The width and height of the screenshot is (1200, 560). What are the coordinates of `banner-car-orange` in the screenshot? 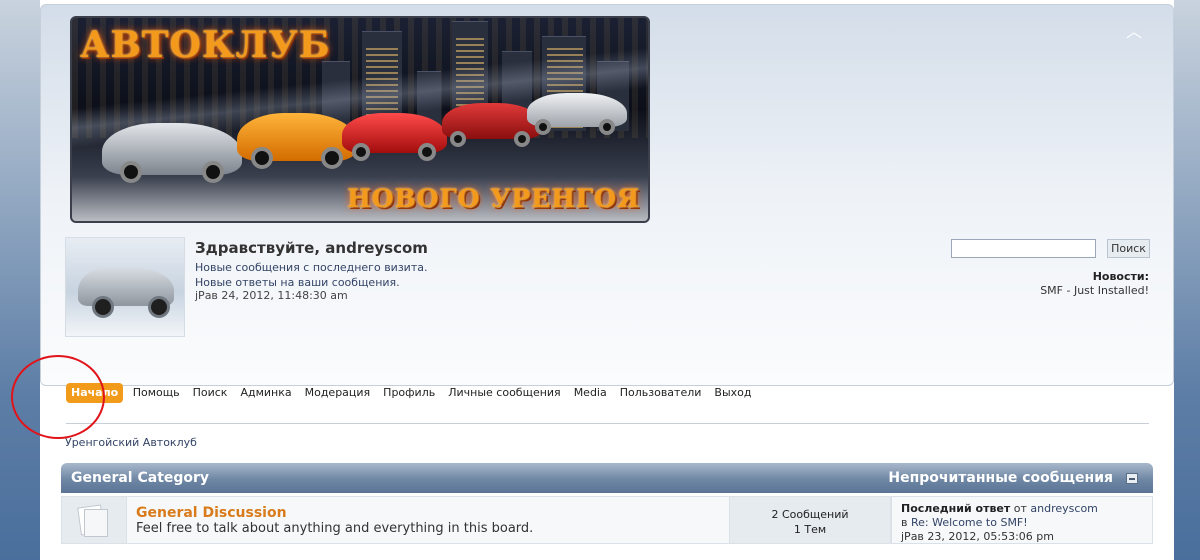 It's located at (297, 141).